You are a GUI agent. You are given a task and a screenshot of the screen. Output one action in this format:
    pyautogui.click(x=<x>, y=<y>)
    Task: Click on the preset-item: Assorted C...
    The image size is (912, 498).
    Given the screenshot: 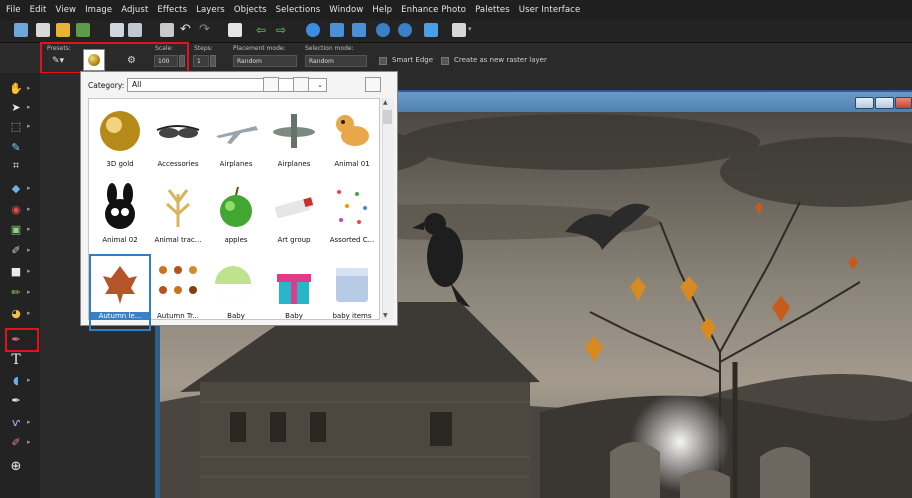 What is the action you would take?
    pyautogui.click(x=352, y=216)
    